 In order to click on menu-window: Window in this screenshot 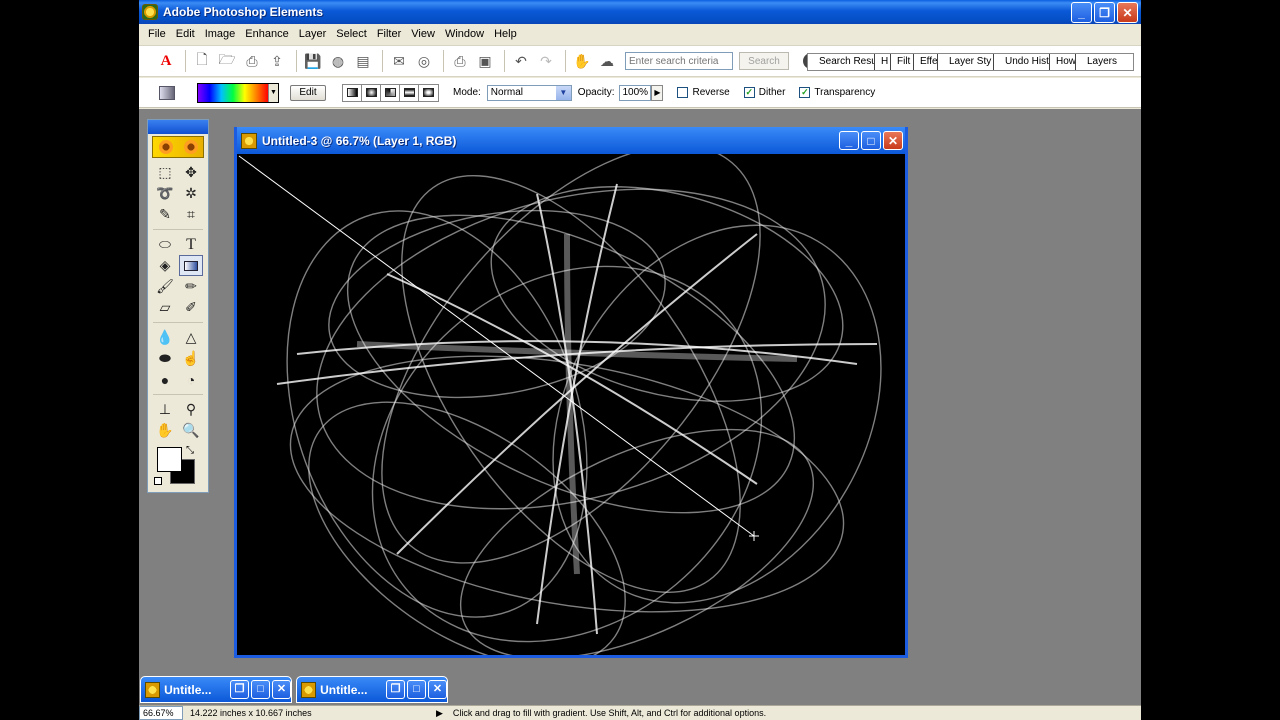, I will do `click(464, 34)`.